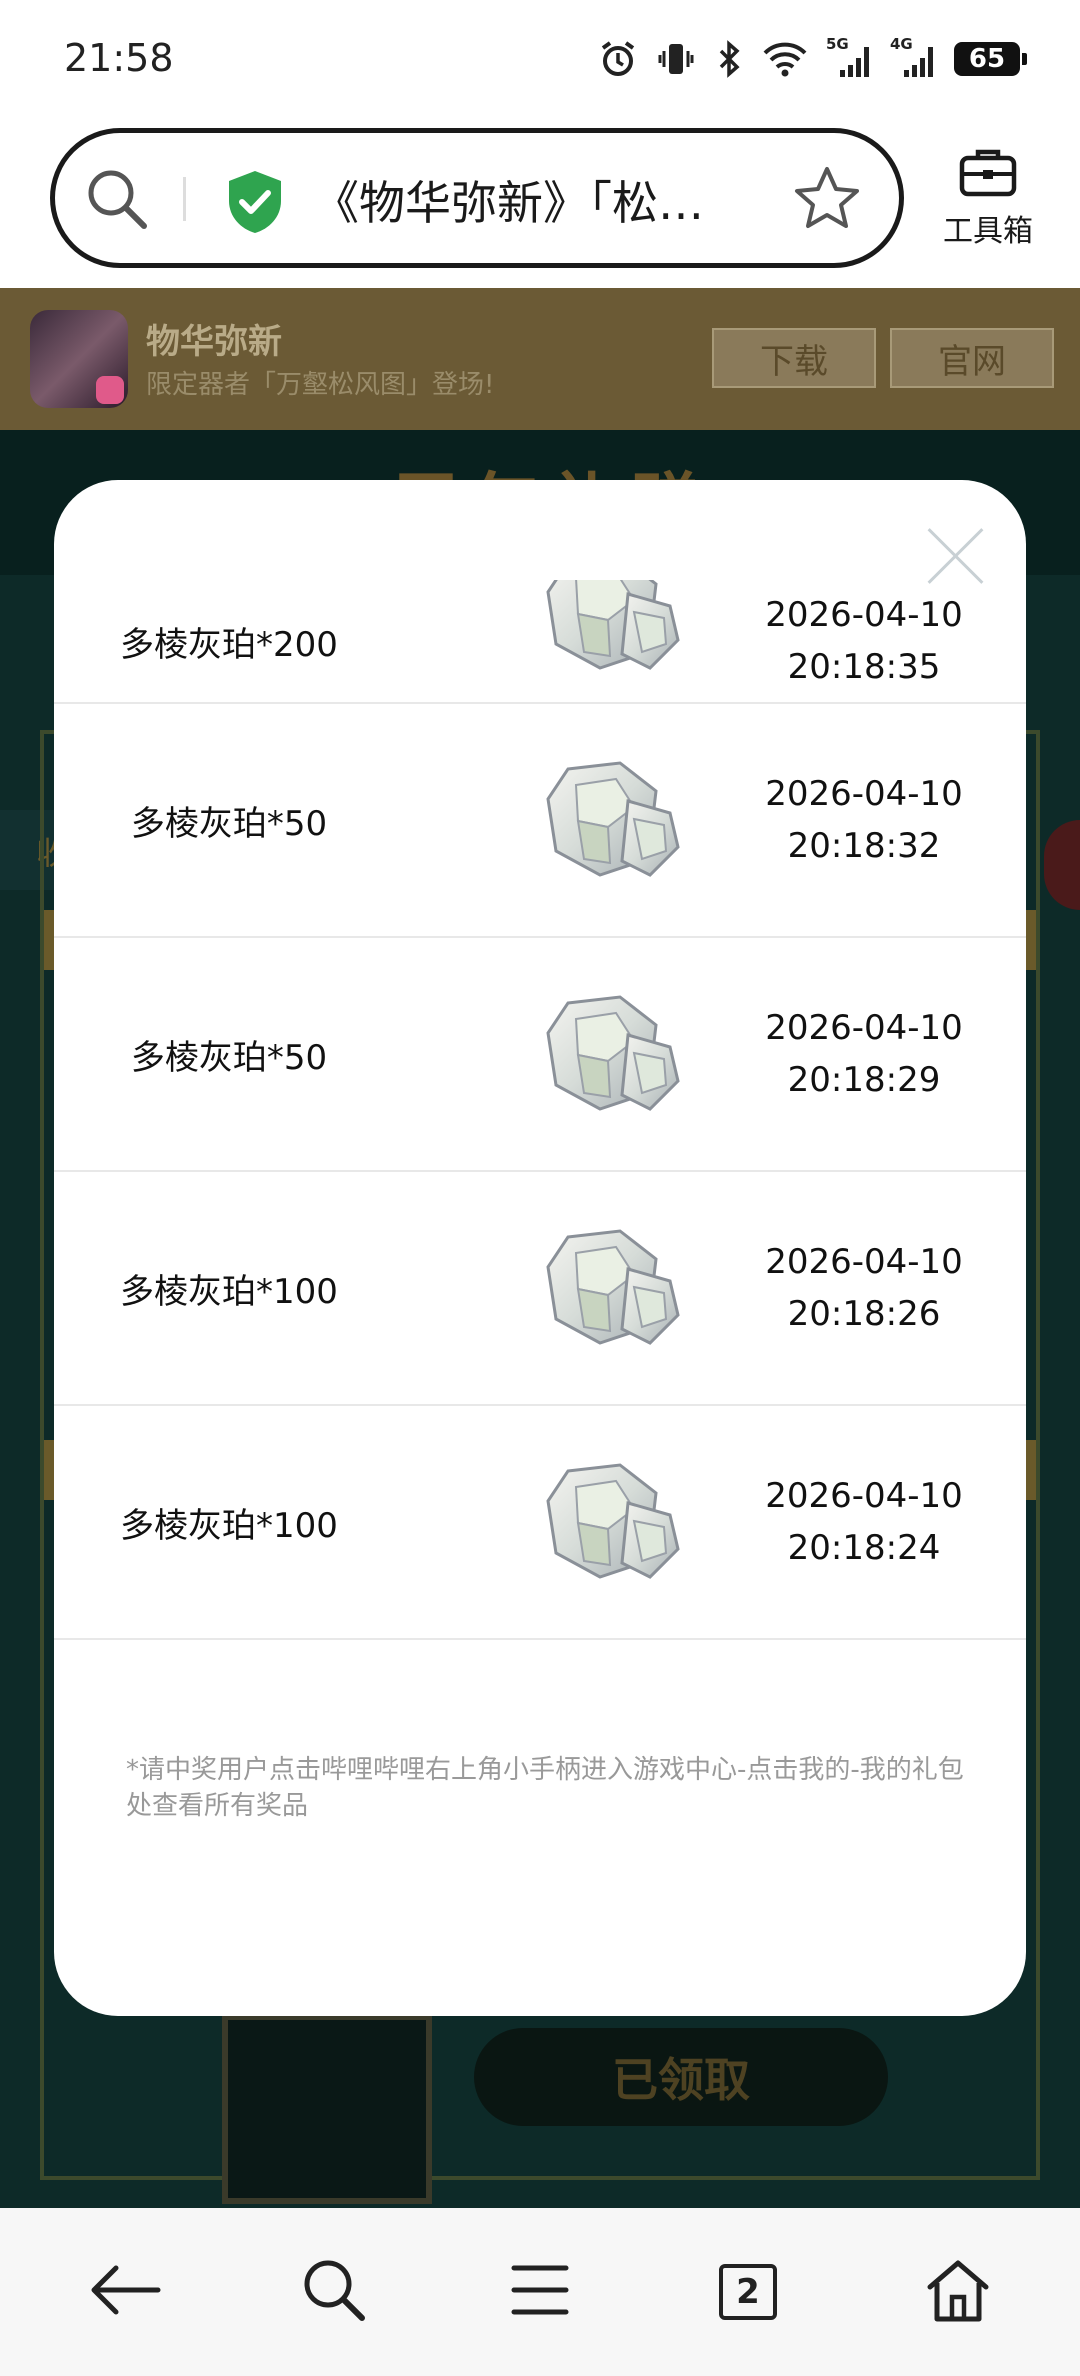  What do you see at coordinates (327, 2109) in the screenshot?
I see `background-avatar-frame` at bounding box center [327, 2109].